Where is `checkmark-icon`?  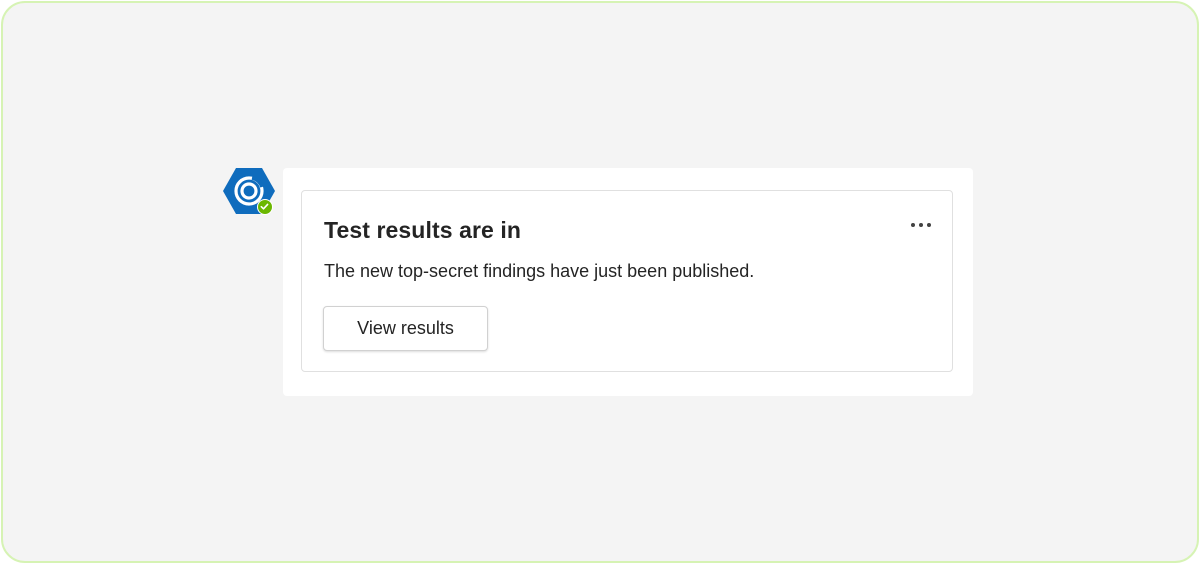 checkmark-icon is located at coordinates (264, 206).